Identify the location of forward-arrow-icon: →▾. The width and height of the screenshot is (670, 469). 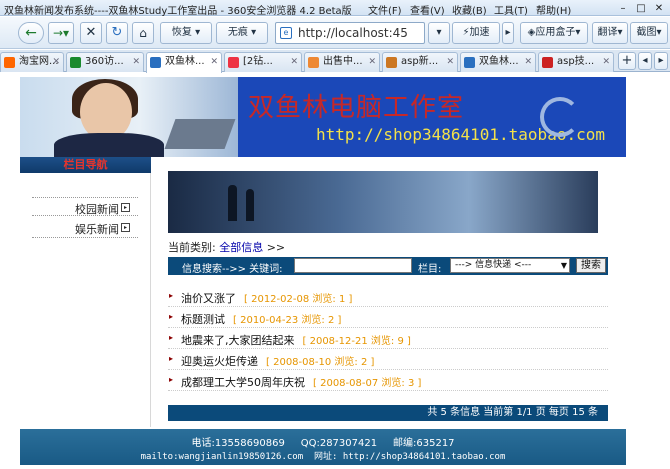
(61, 33).